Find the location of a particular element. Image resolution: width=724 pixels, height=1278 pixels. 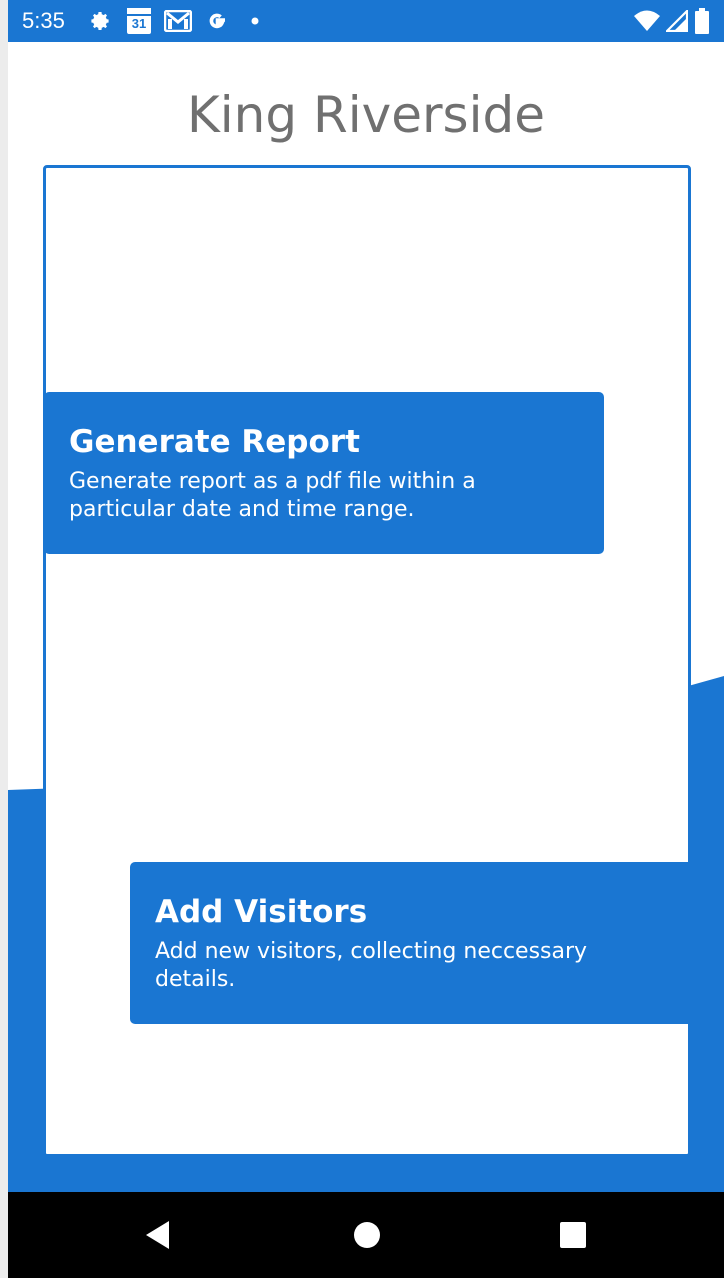

battery-icon is located at coordinates (702, 21).